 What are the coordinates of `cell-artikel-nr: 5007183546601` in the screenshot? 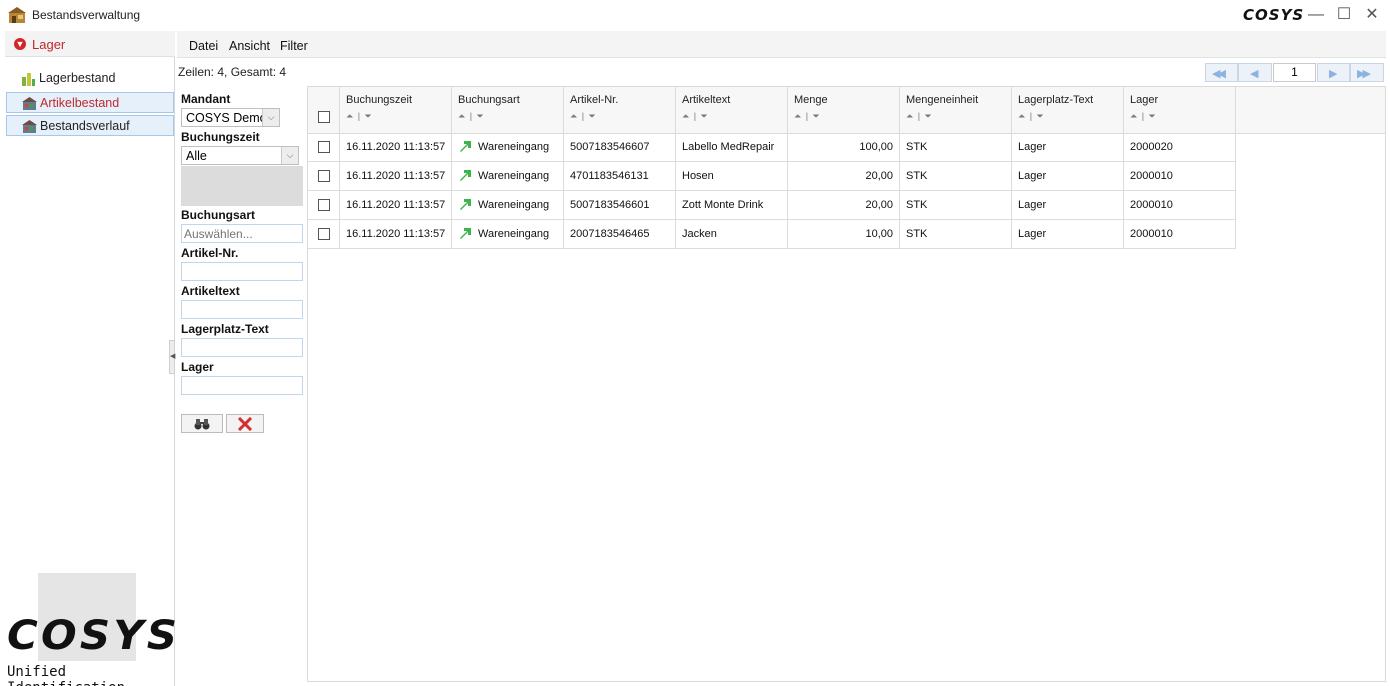 It's located at (620, 205).